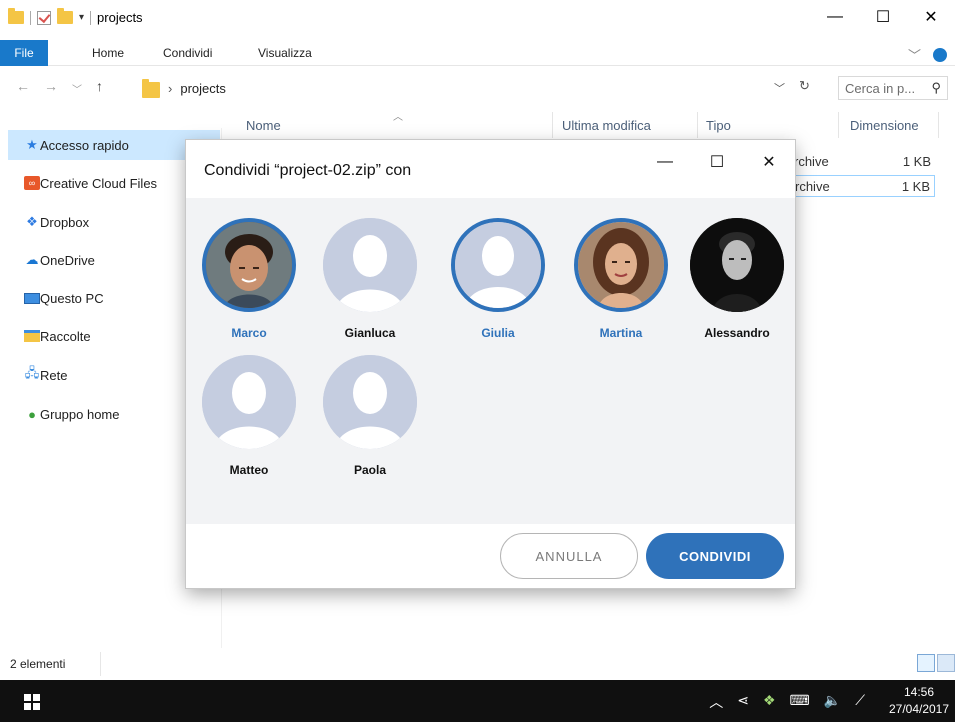 The width and height of the screenshot is (955, 722). What do you see at coordinates (72, 298) in the screenshot?
I see `sidebar-item-label: Questo PC` at bounding box center [72, 298].